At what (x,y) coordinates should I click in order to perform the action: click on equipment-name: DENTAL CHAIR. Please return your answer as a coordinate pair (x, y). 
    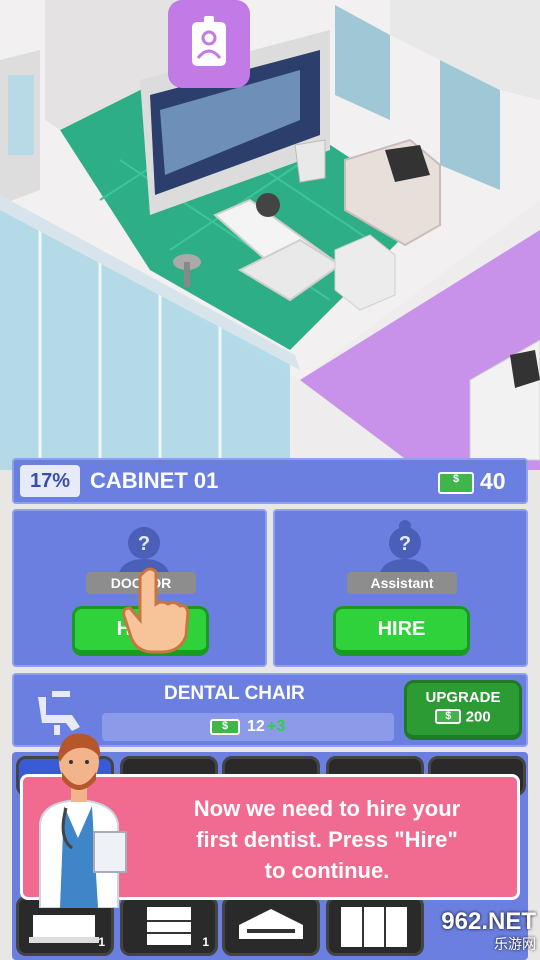
    Looking at the image, I should click on (234, 693).